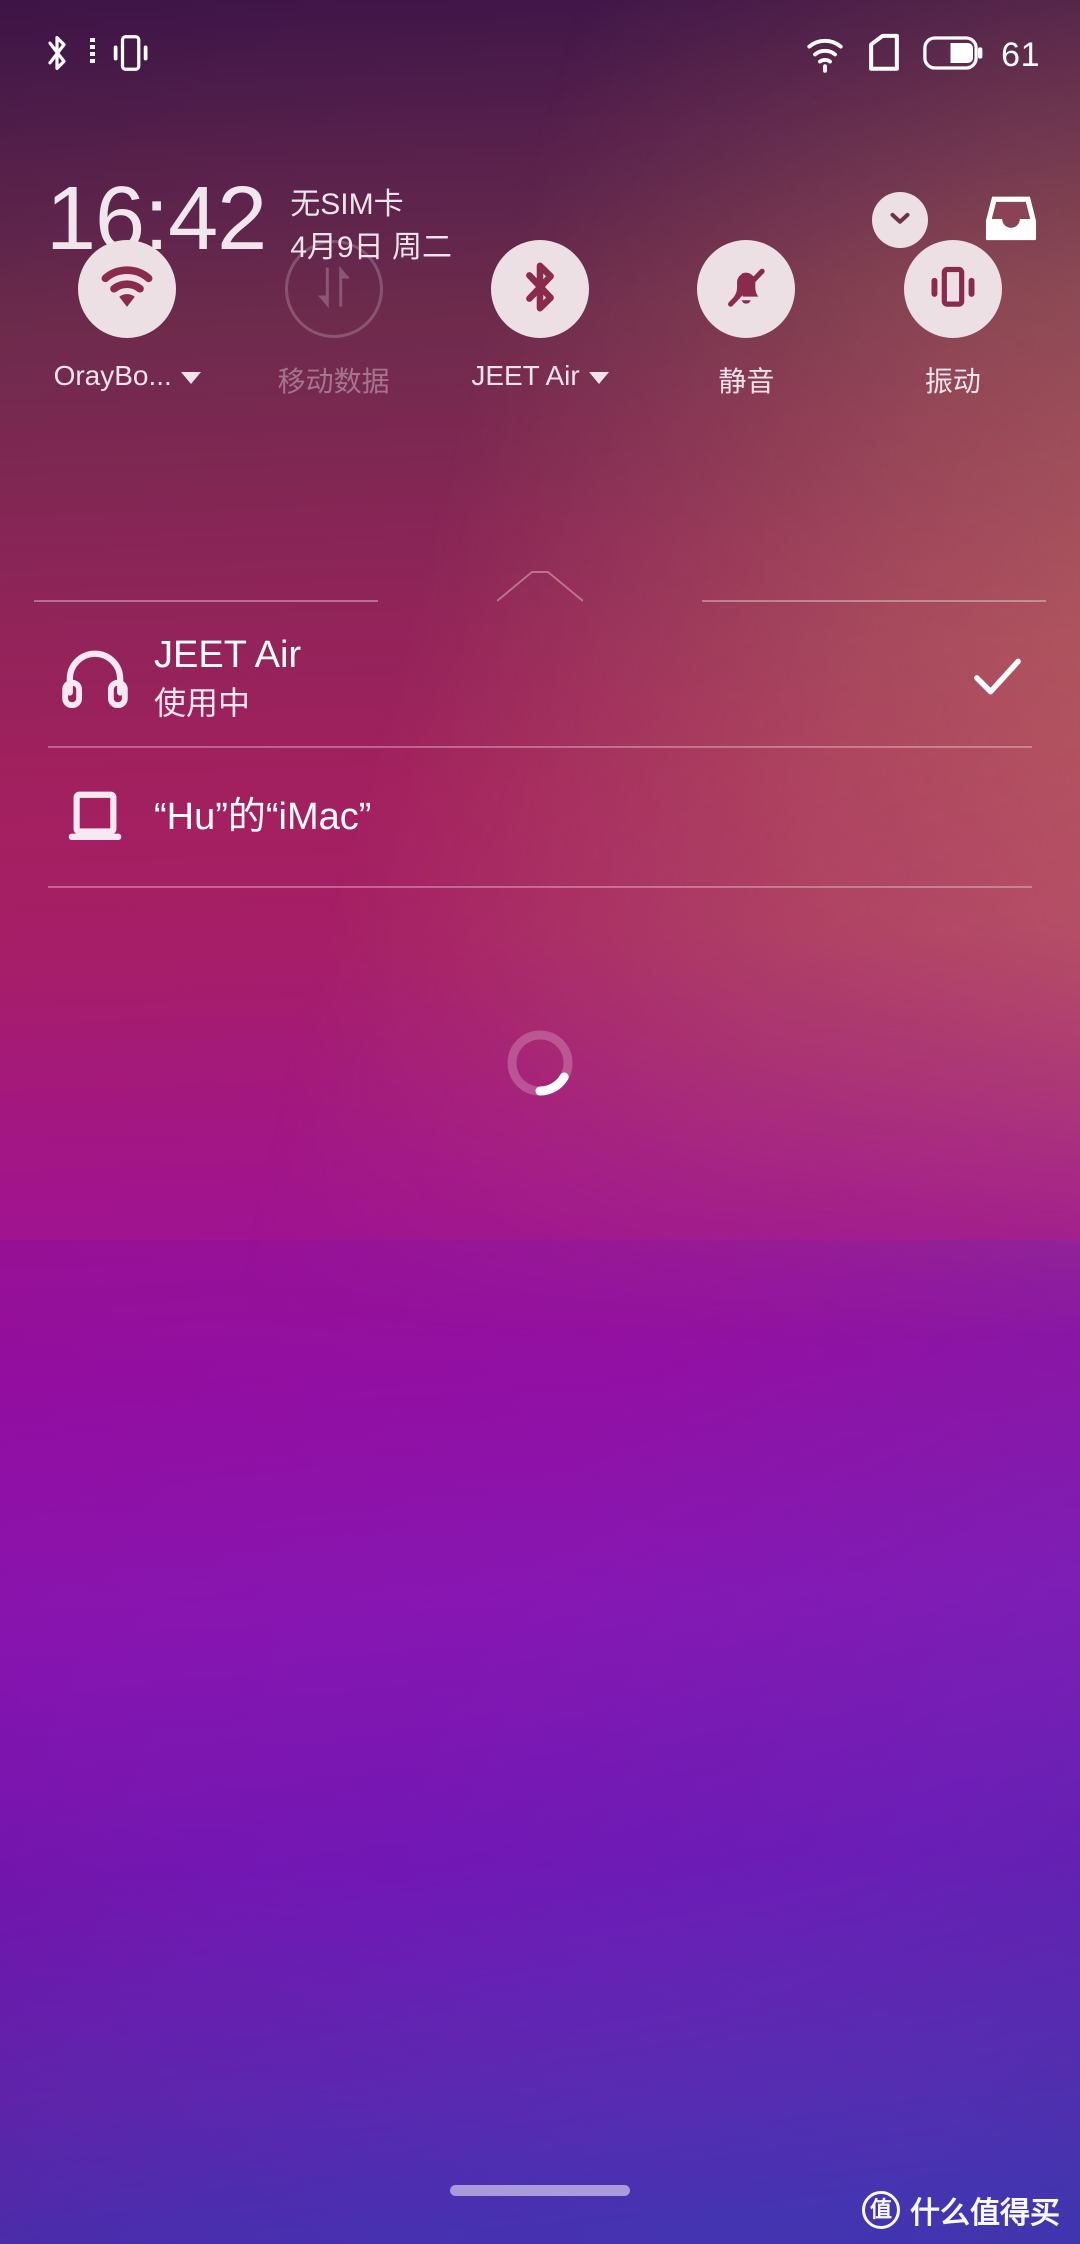  Describe the element at coordinates (263, 816) in the screenshot. I see `bluetooth-device-name: “Hu”的“iMac”` at that location.